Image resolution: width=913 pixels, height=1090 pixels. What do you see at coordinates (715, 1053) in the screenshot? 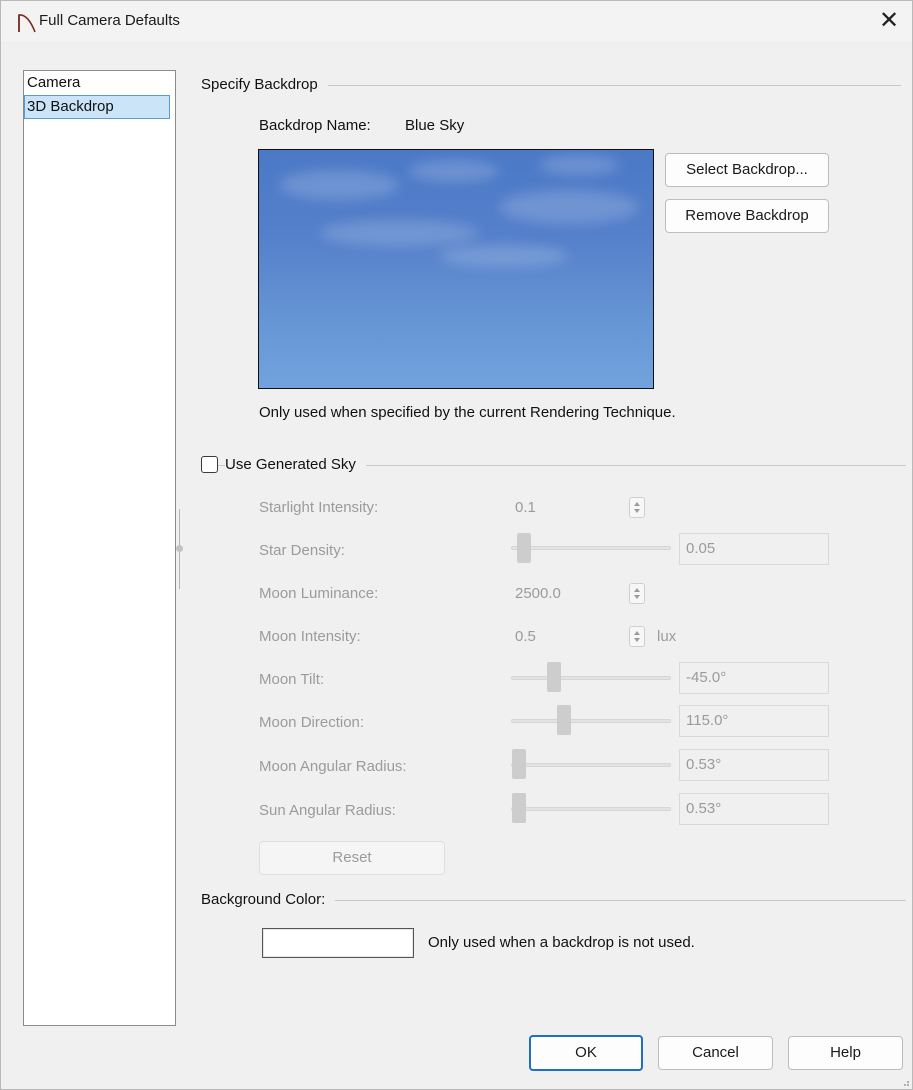
I see `cancel-button: Cancel` at bounding box center [715, 1053].